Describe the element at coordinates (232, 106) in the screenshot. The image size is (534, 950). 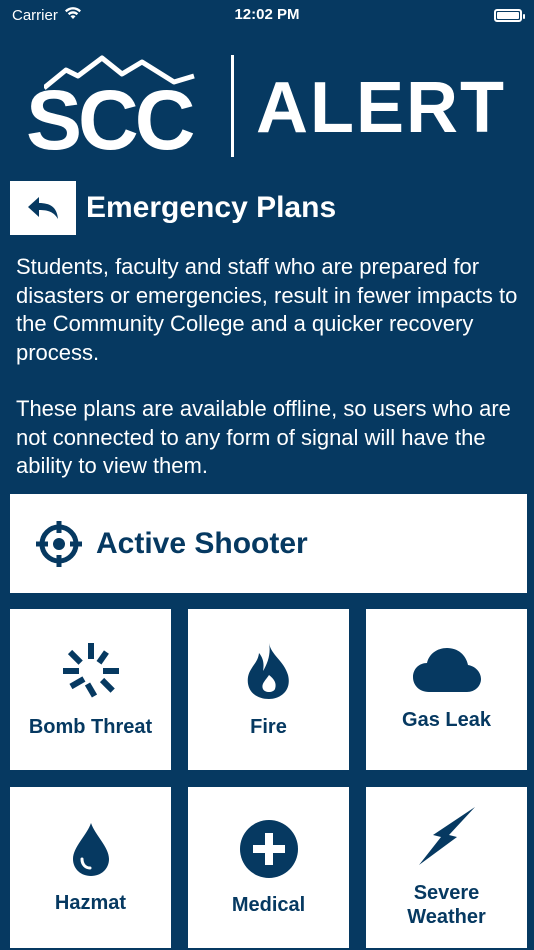
I see `logo-divider` at that location.